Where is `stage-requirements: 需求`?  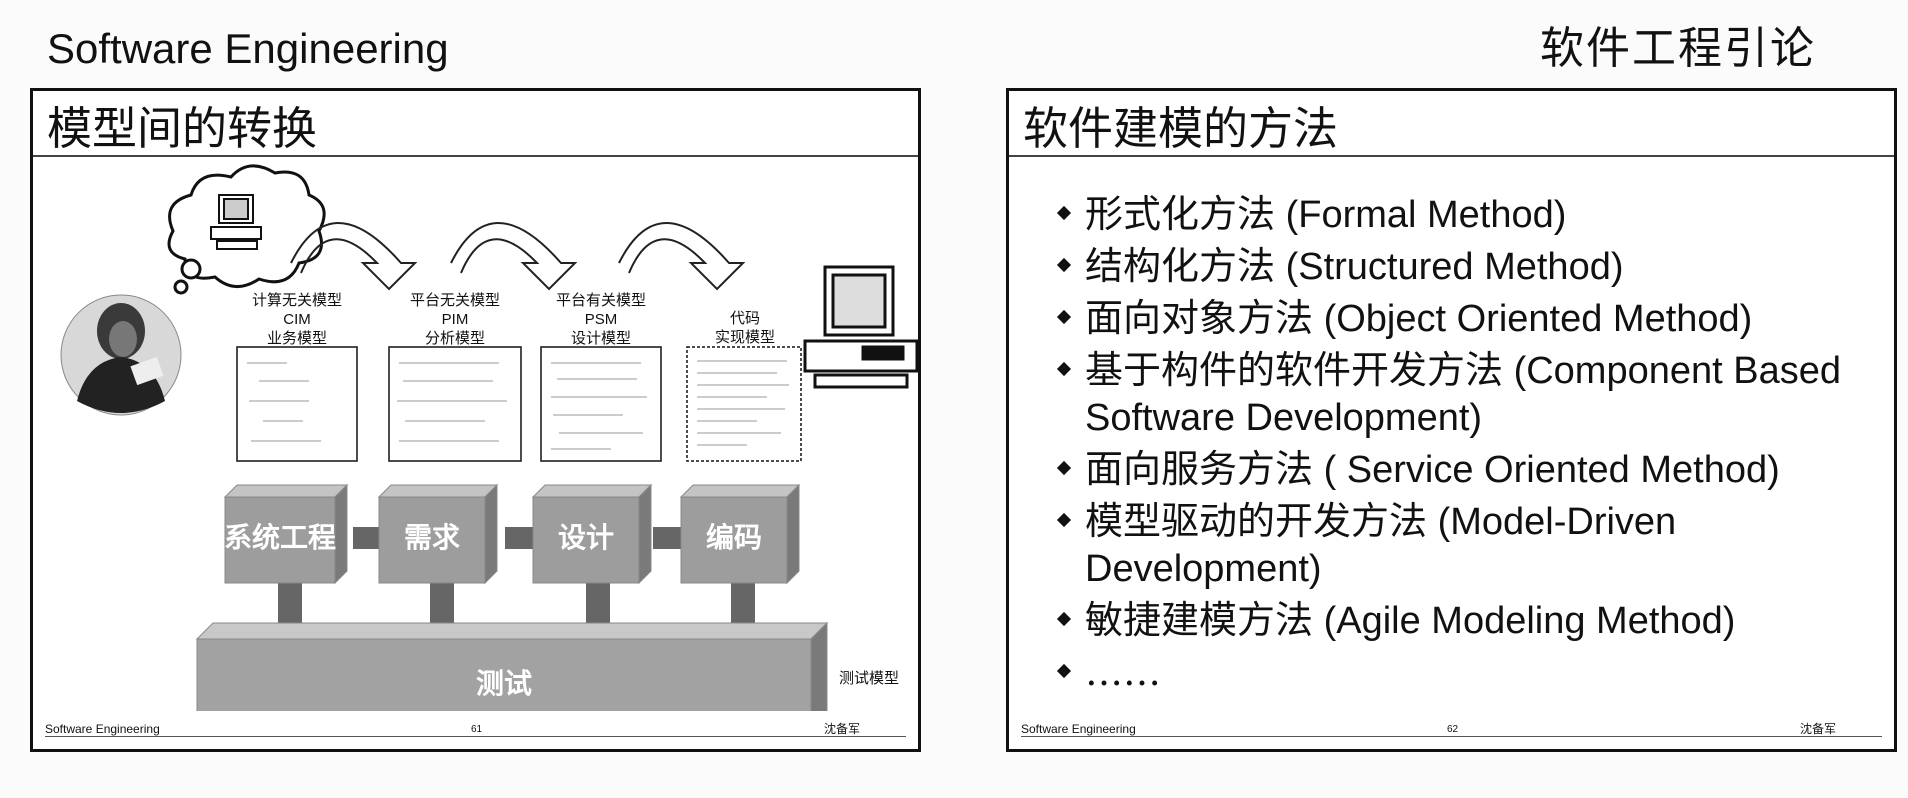
stage-requirements: 需求 is located at coordinates (431, 537).